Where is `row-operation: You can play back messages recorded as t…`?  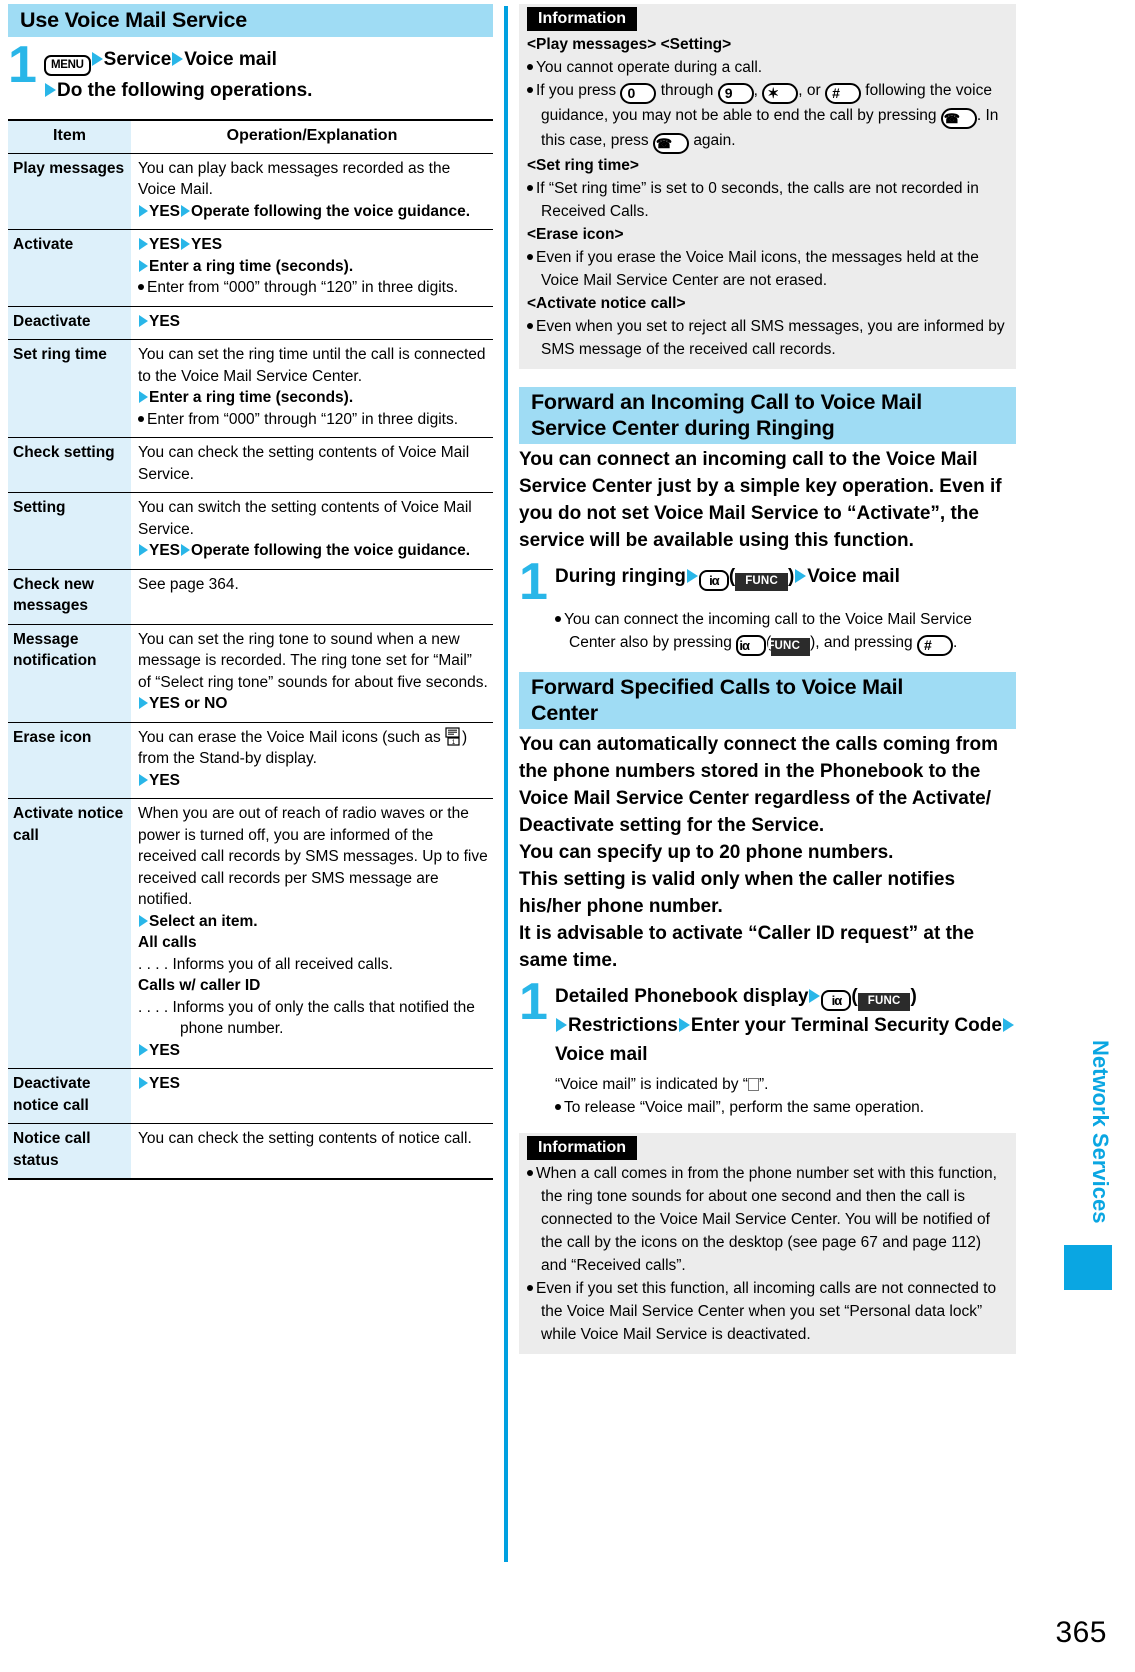
row-operation: You can play back messages recorded as t… is located at coordinates (312, 191).